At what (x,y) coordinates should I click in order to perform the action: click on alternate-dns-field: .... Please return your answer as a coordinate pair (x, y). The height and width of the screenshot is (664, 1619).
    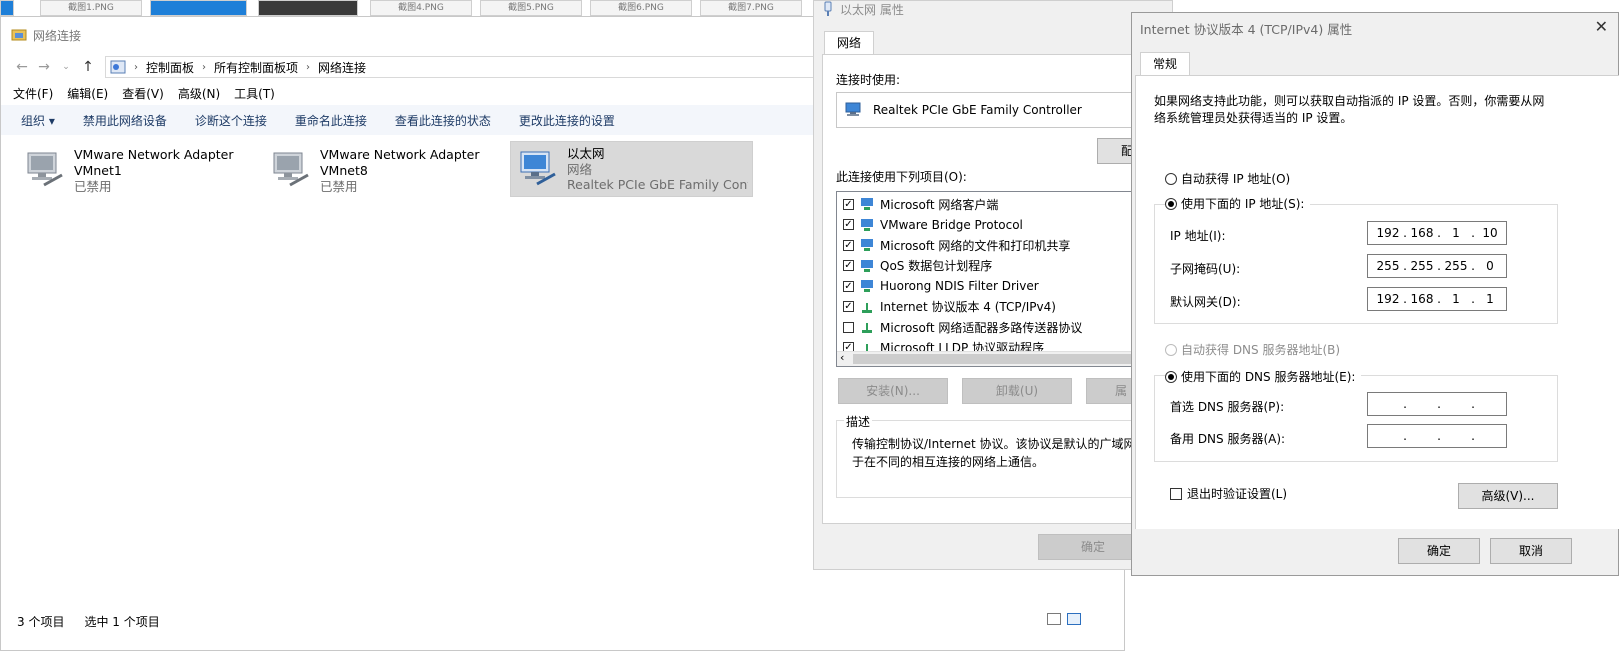
    Looking at the image, I should click on (1437, 436).